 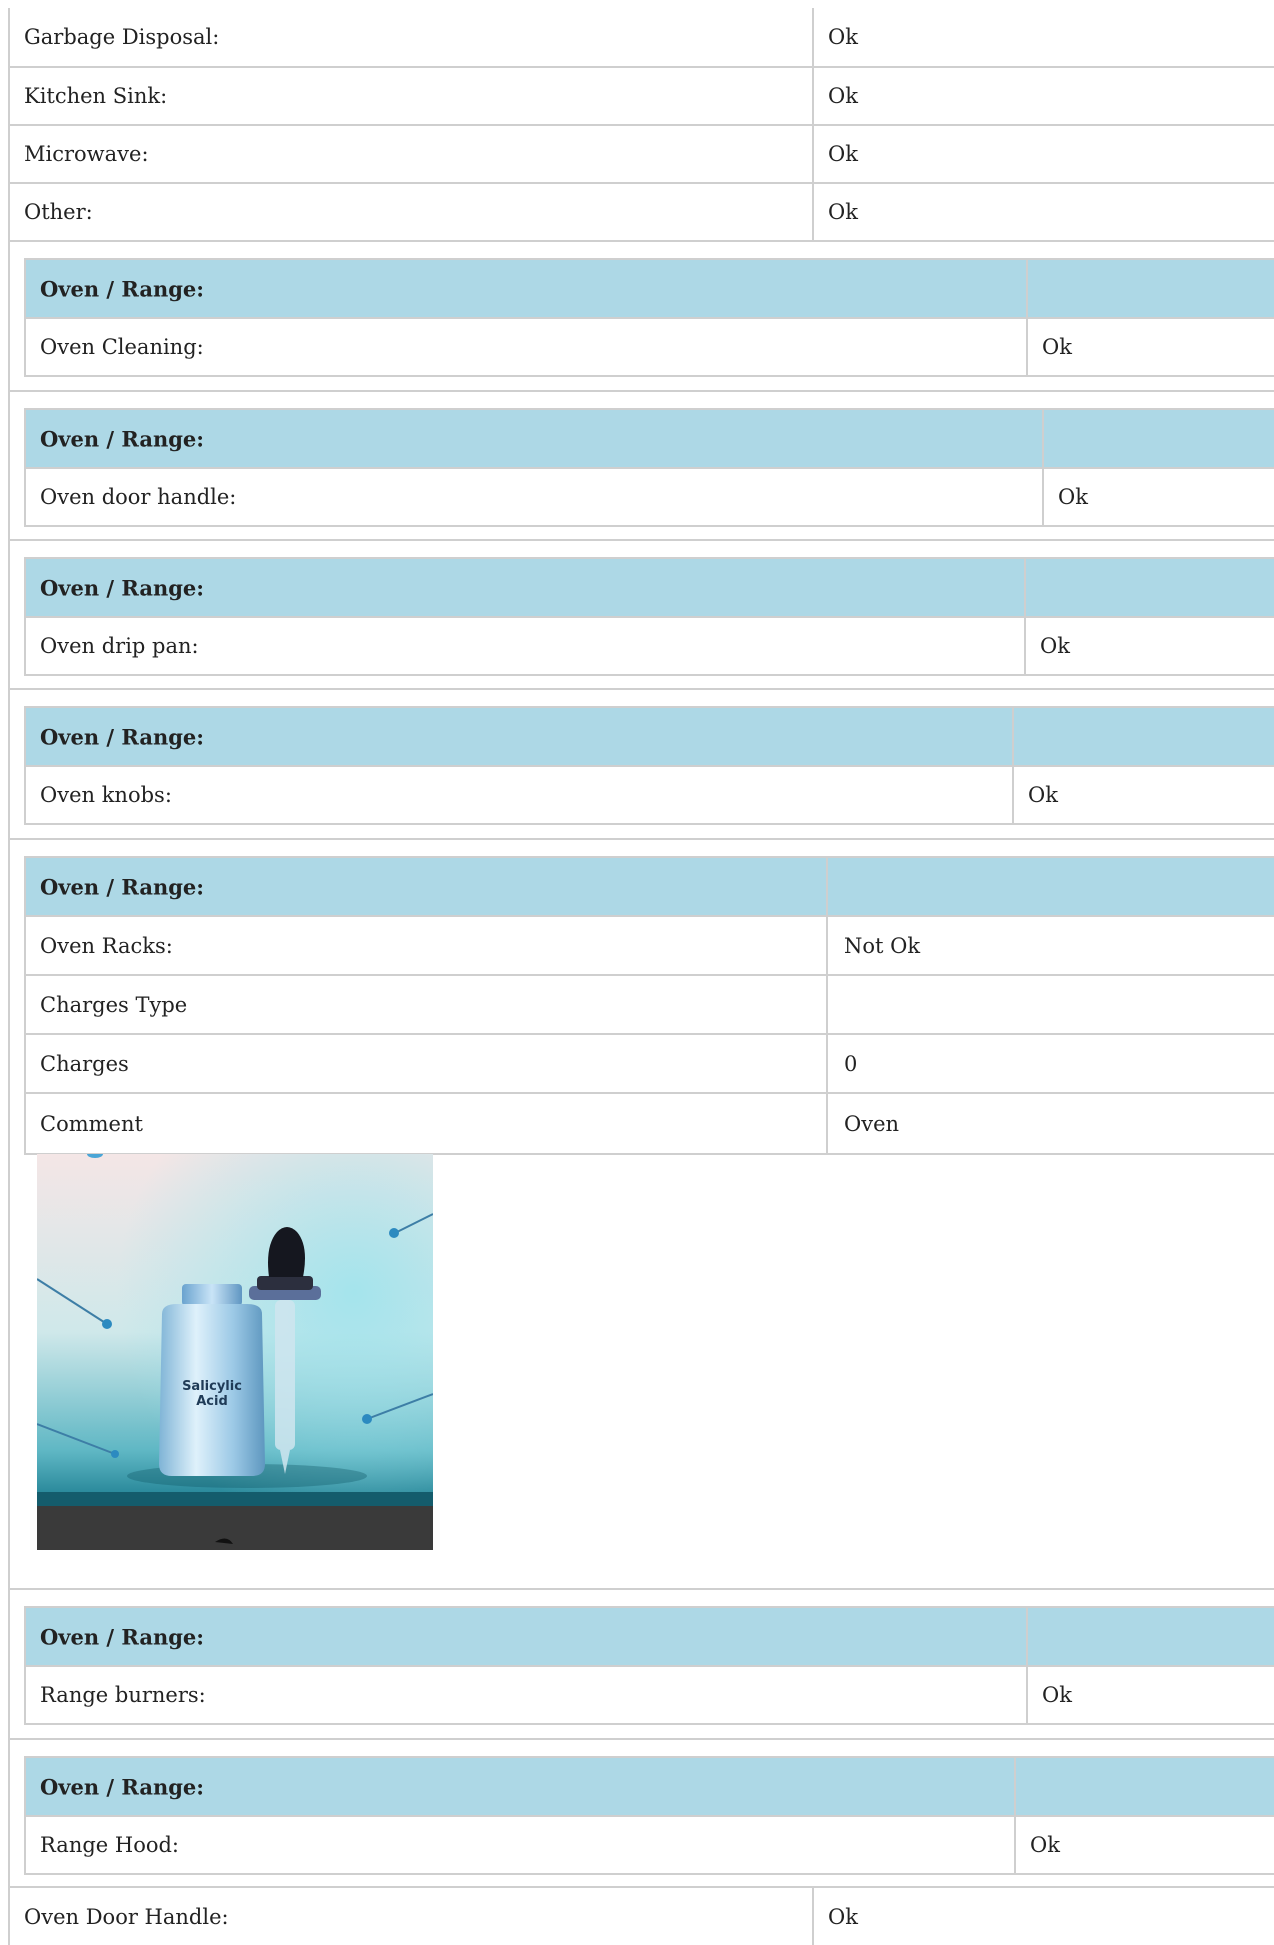 What do you see at coordinates (212, 1386) in the screenshot?
I see `bottle-label-line1: Salicylic` at bounding box center [212, 1386].